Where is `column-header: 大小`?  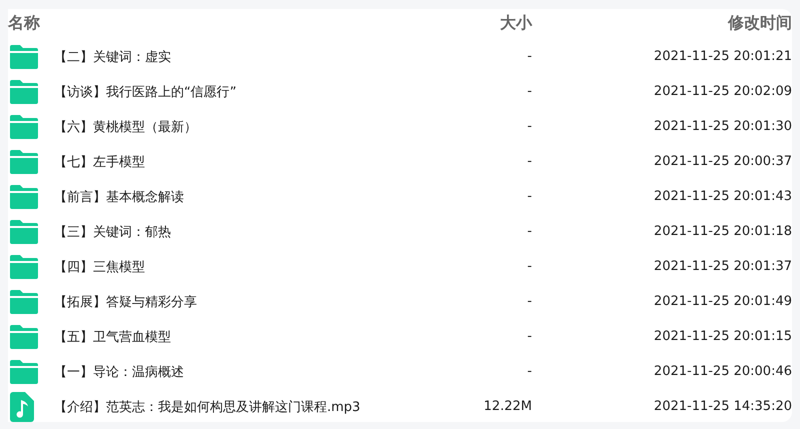 column-header: 大小 is located at coordinates (472, 23).